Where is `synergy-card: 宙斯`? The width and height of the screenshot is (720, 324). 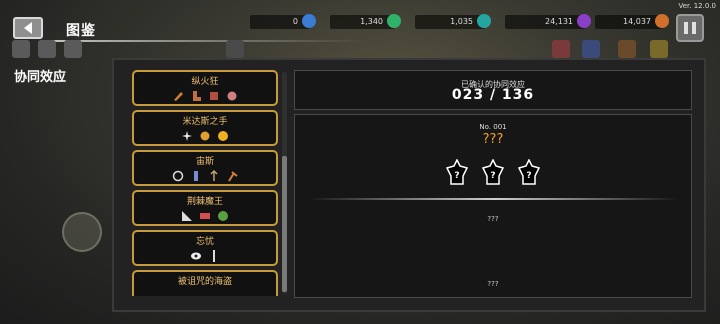 synergy-card: 宙斯 is located at coordinates (205, 168).